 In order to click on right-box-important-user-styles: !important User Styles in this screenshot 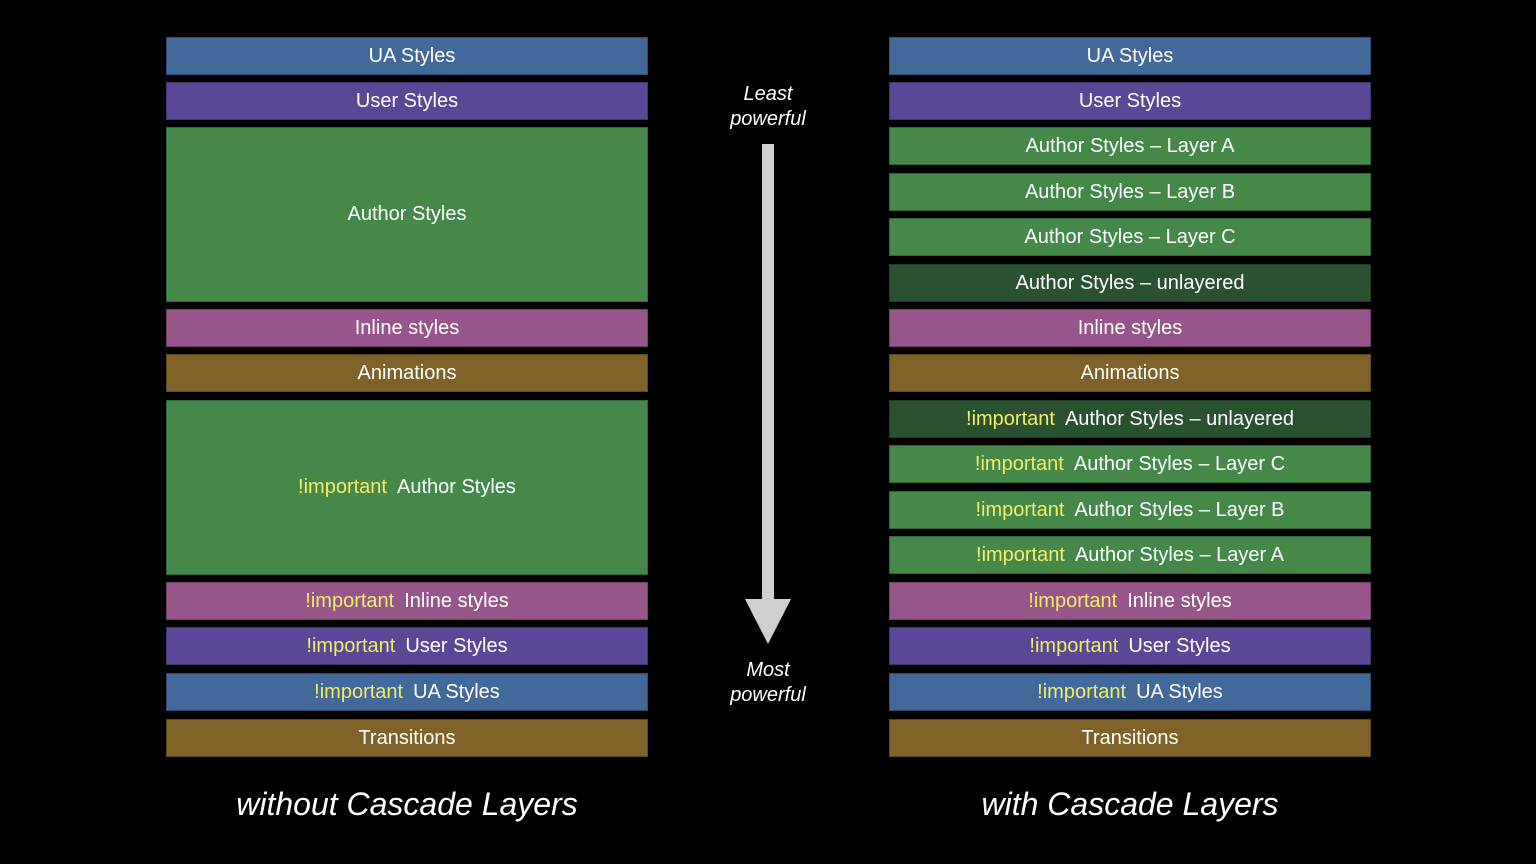, I will do `click(1130, 646)`.